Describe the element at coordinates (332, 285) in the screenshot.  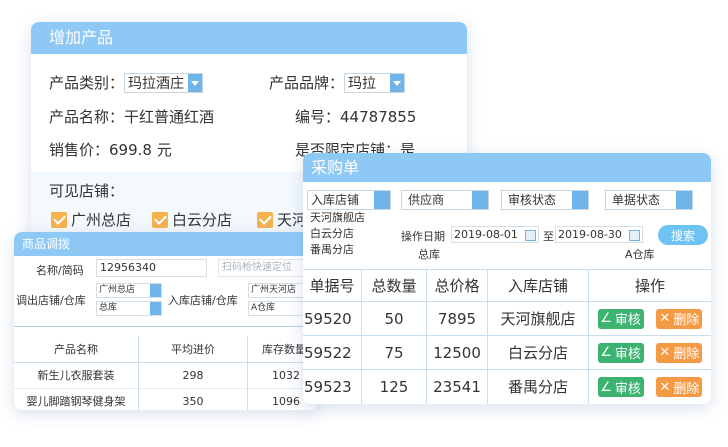
I see `column-header: 单据号` at that location.